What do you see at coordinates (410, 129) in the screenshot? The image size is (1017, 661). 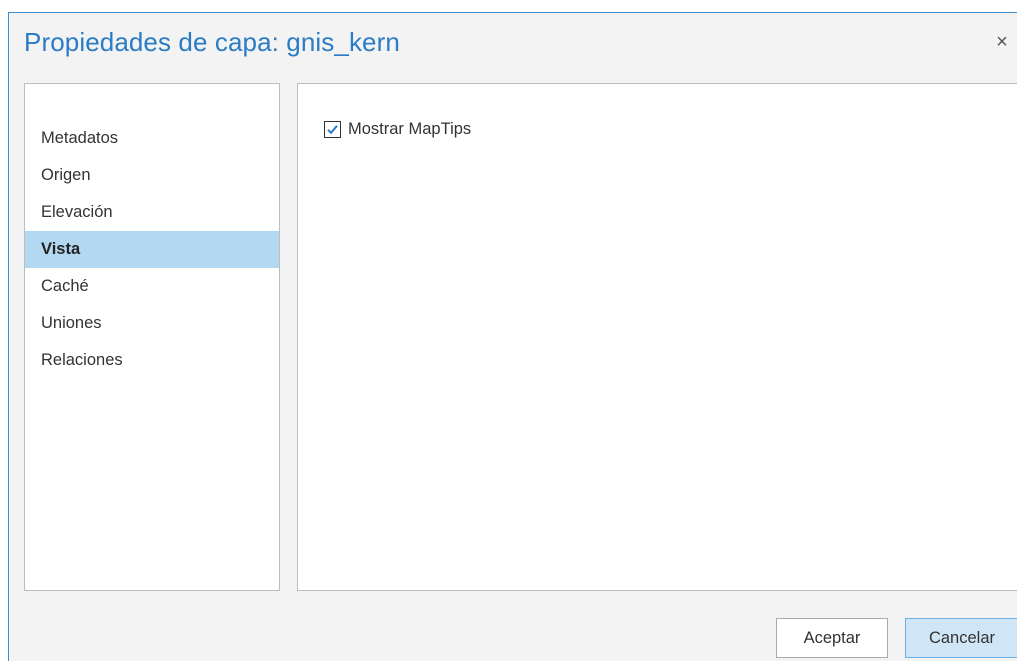 I see `show-maptips-label: Mostrar MapTips` at bounding box center [410, 129].